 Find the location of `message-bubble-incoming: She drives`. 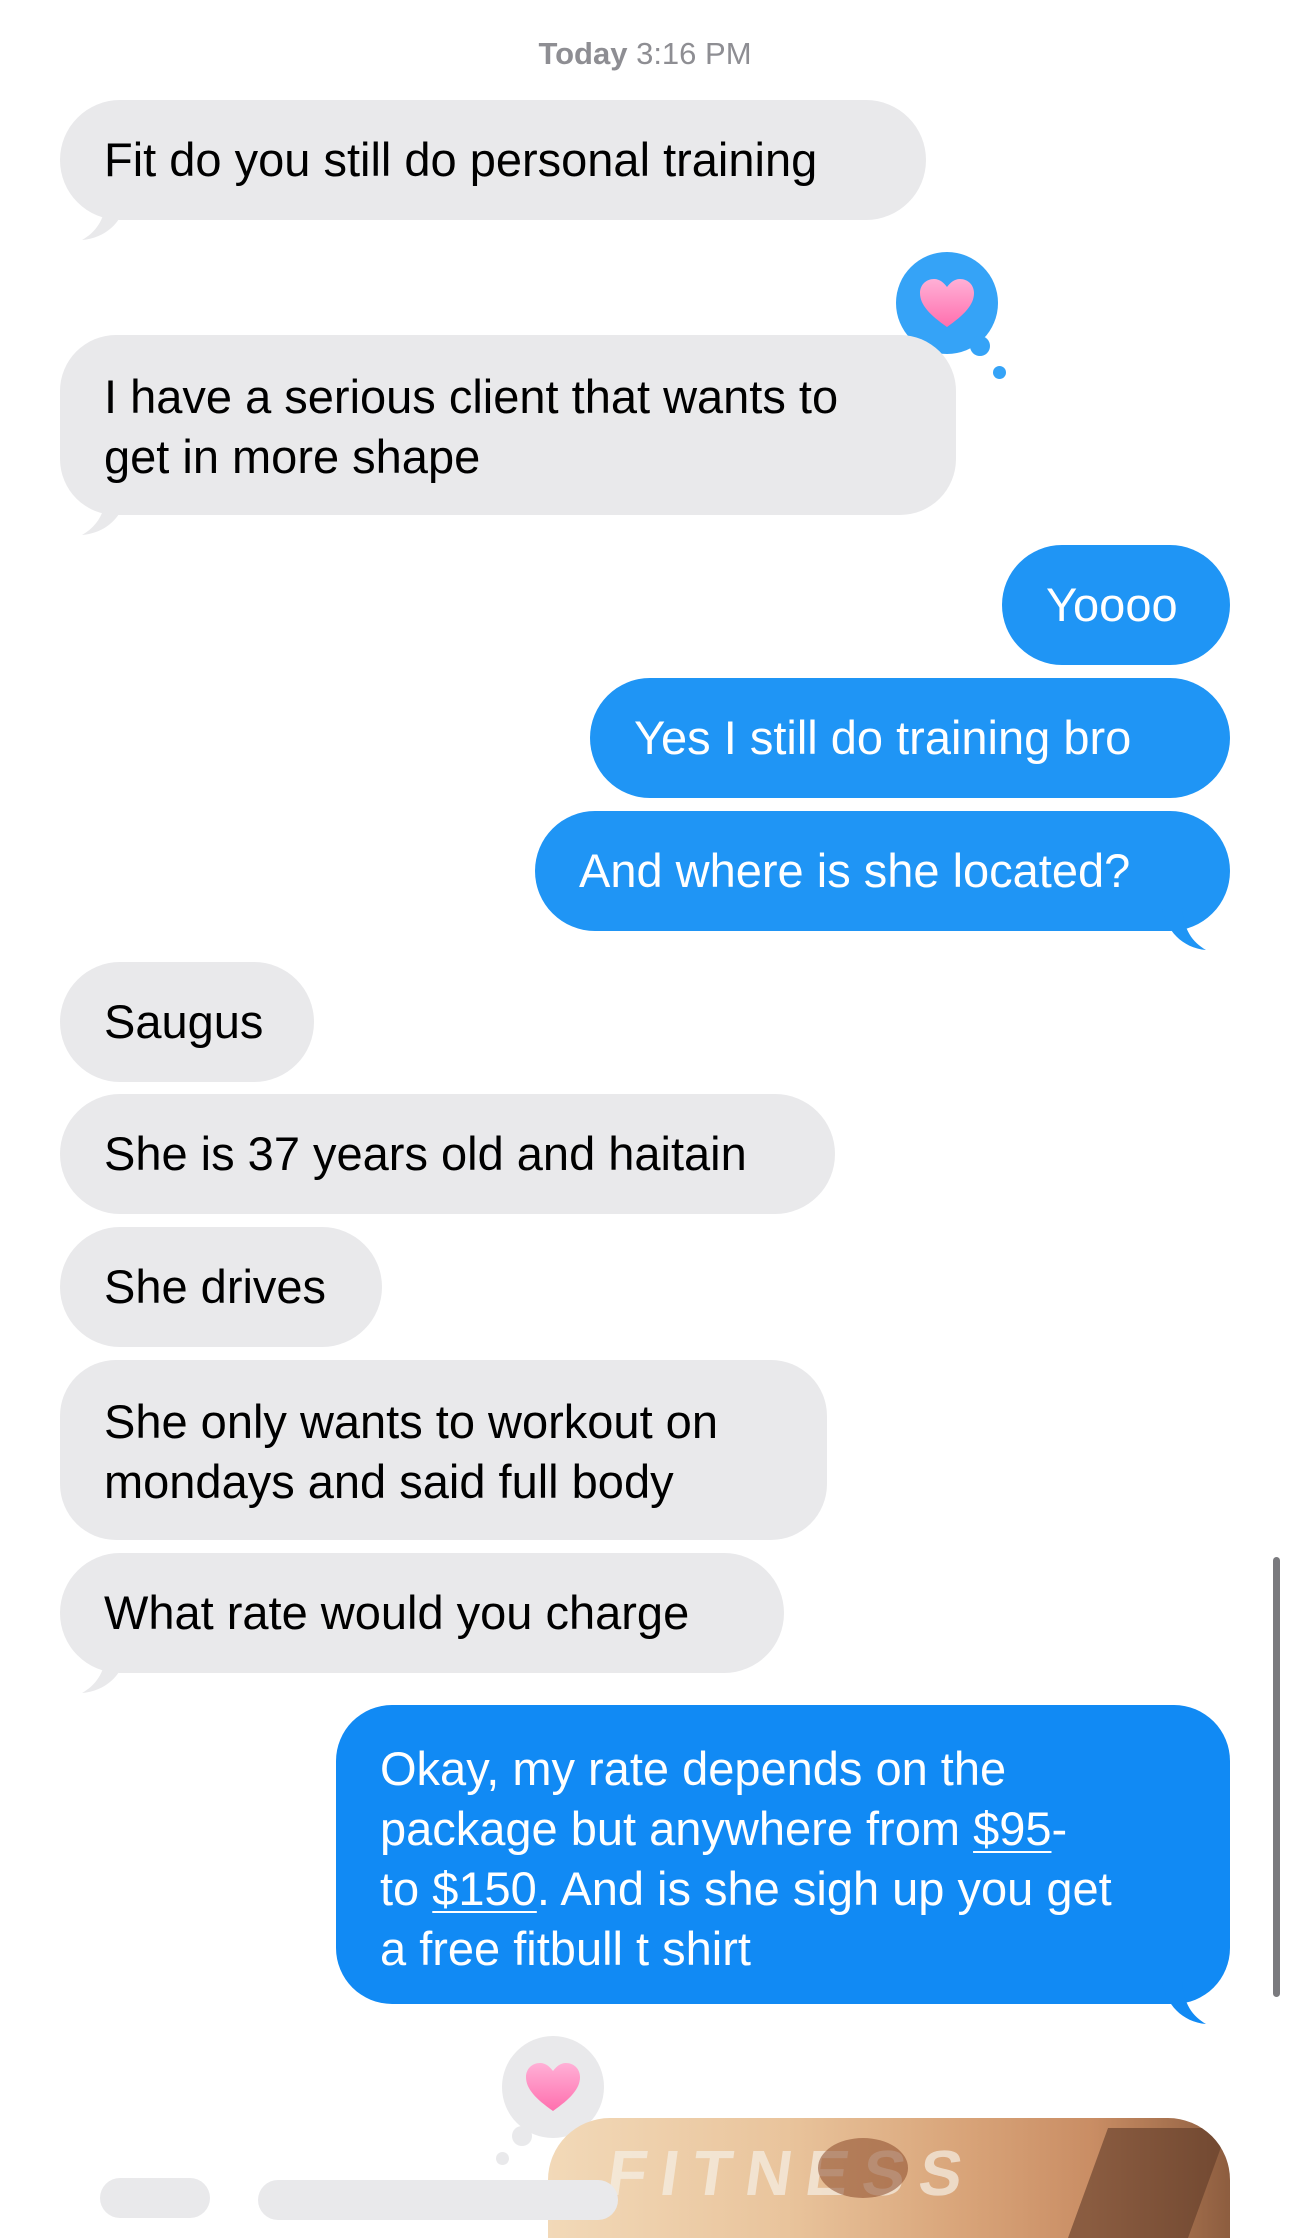

message-bubble-incoming: She drives is located at coordinates (221, 1287).